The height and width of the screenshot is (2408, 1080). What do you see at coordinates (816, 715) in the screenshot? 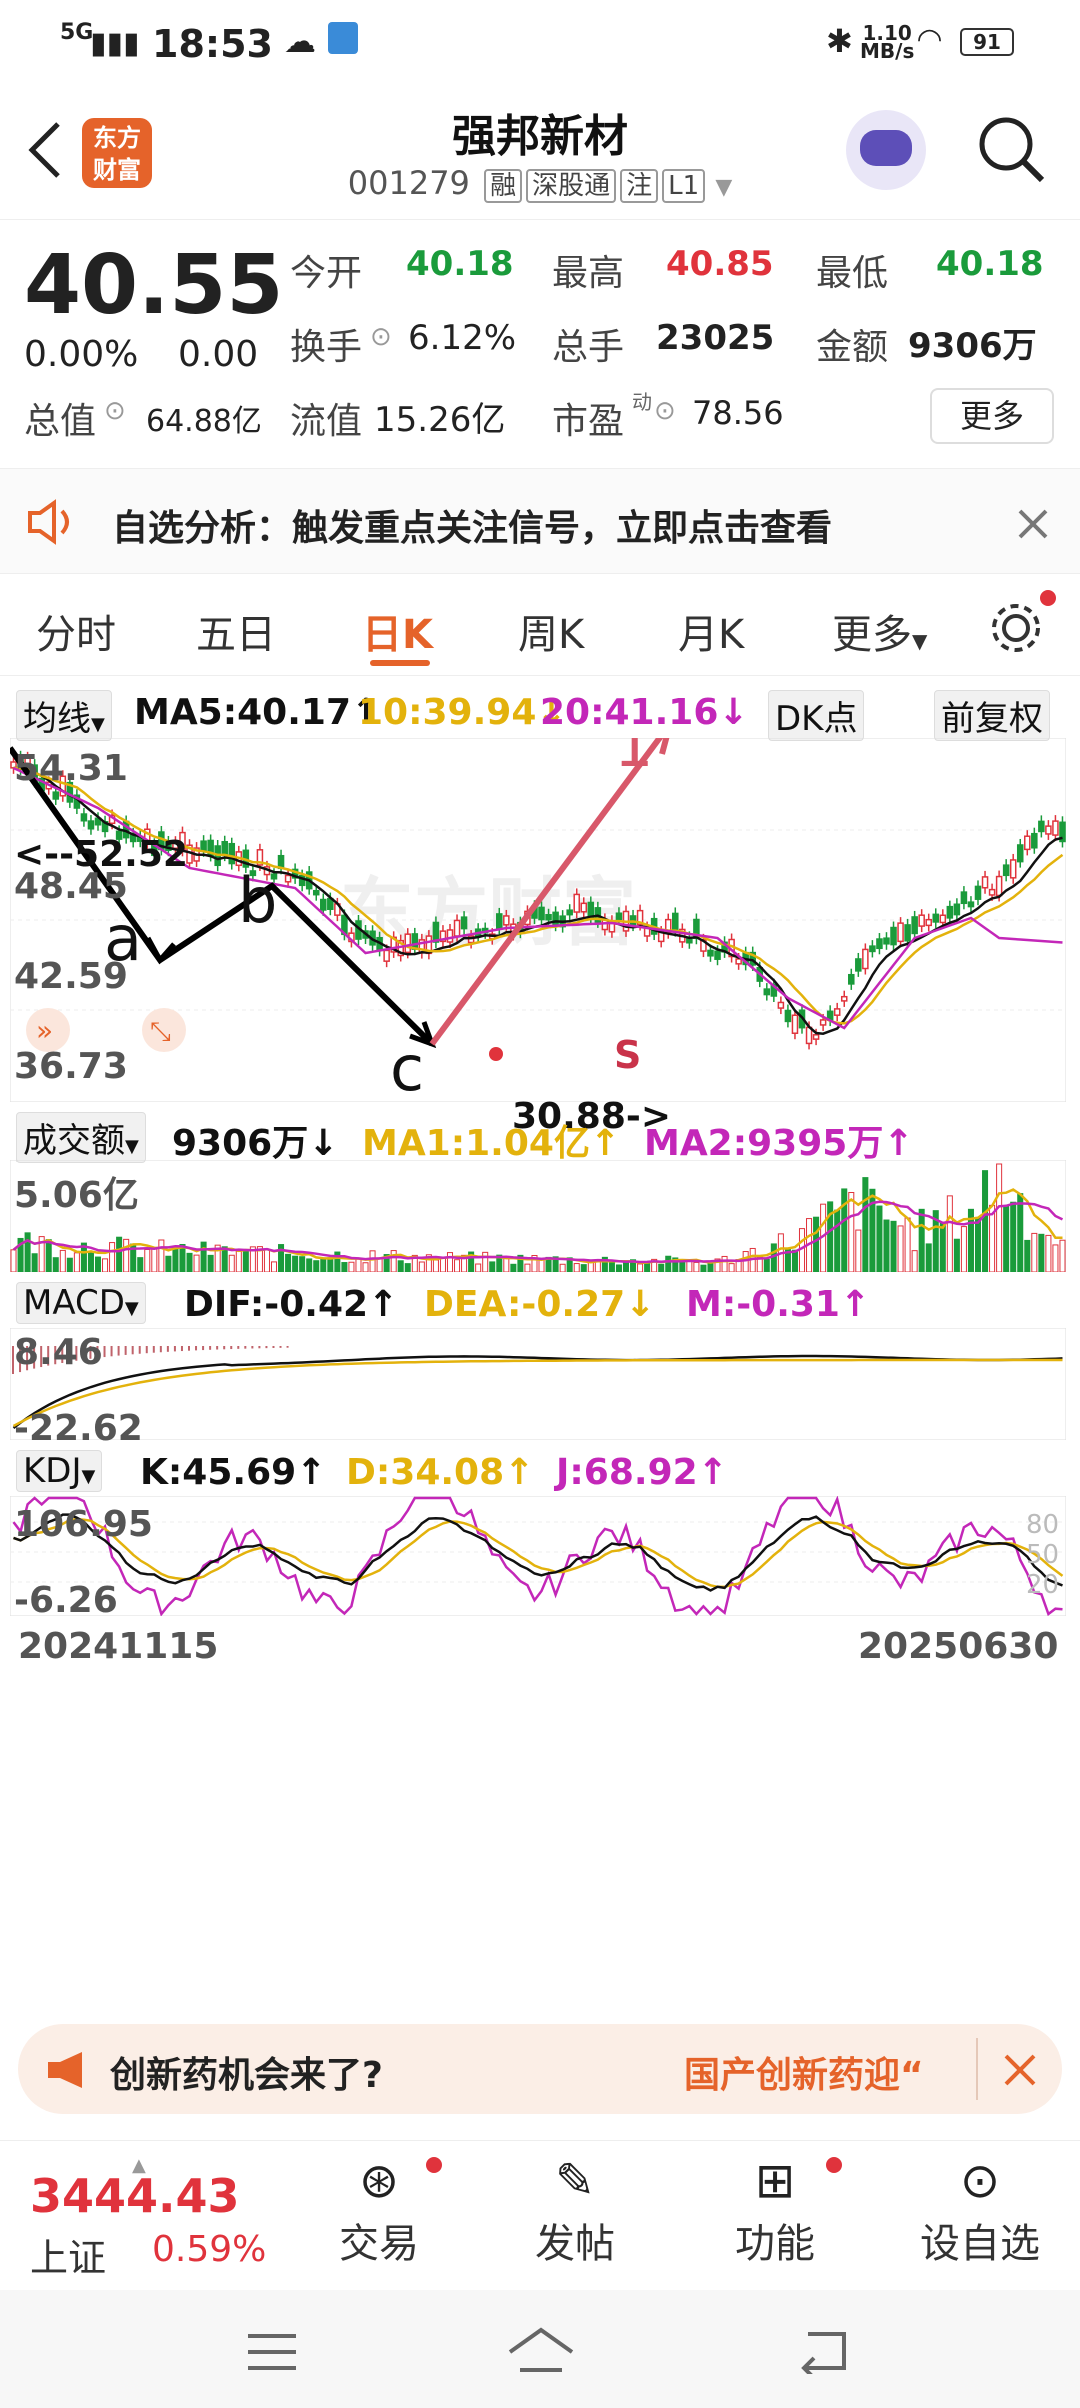
I see `dk-point-toggle: DK点` at bounding box center [816, 715].